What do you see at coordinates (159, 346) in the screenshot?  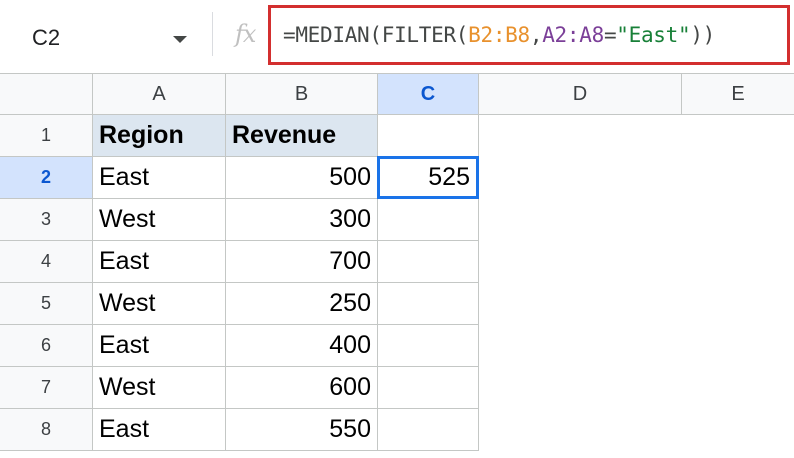 I see `cell-a6: East` at bounding box center [159, 346].